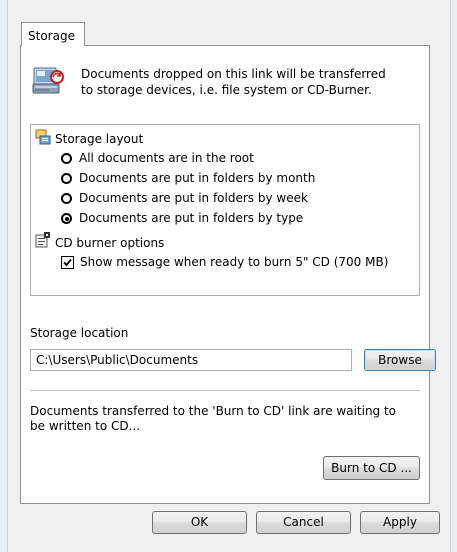  Describe the element at coordinates (191, 360) in the screenshot. I see `storage-location-input` at that location.